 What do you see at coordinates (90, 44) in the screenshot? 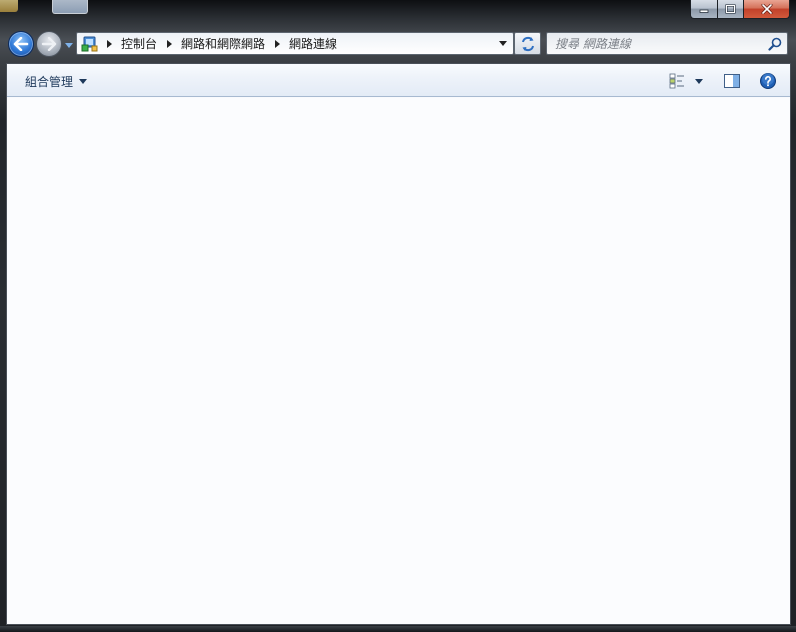
I see `control-panel-icon` at bounding box center [90, 44].